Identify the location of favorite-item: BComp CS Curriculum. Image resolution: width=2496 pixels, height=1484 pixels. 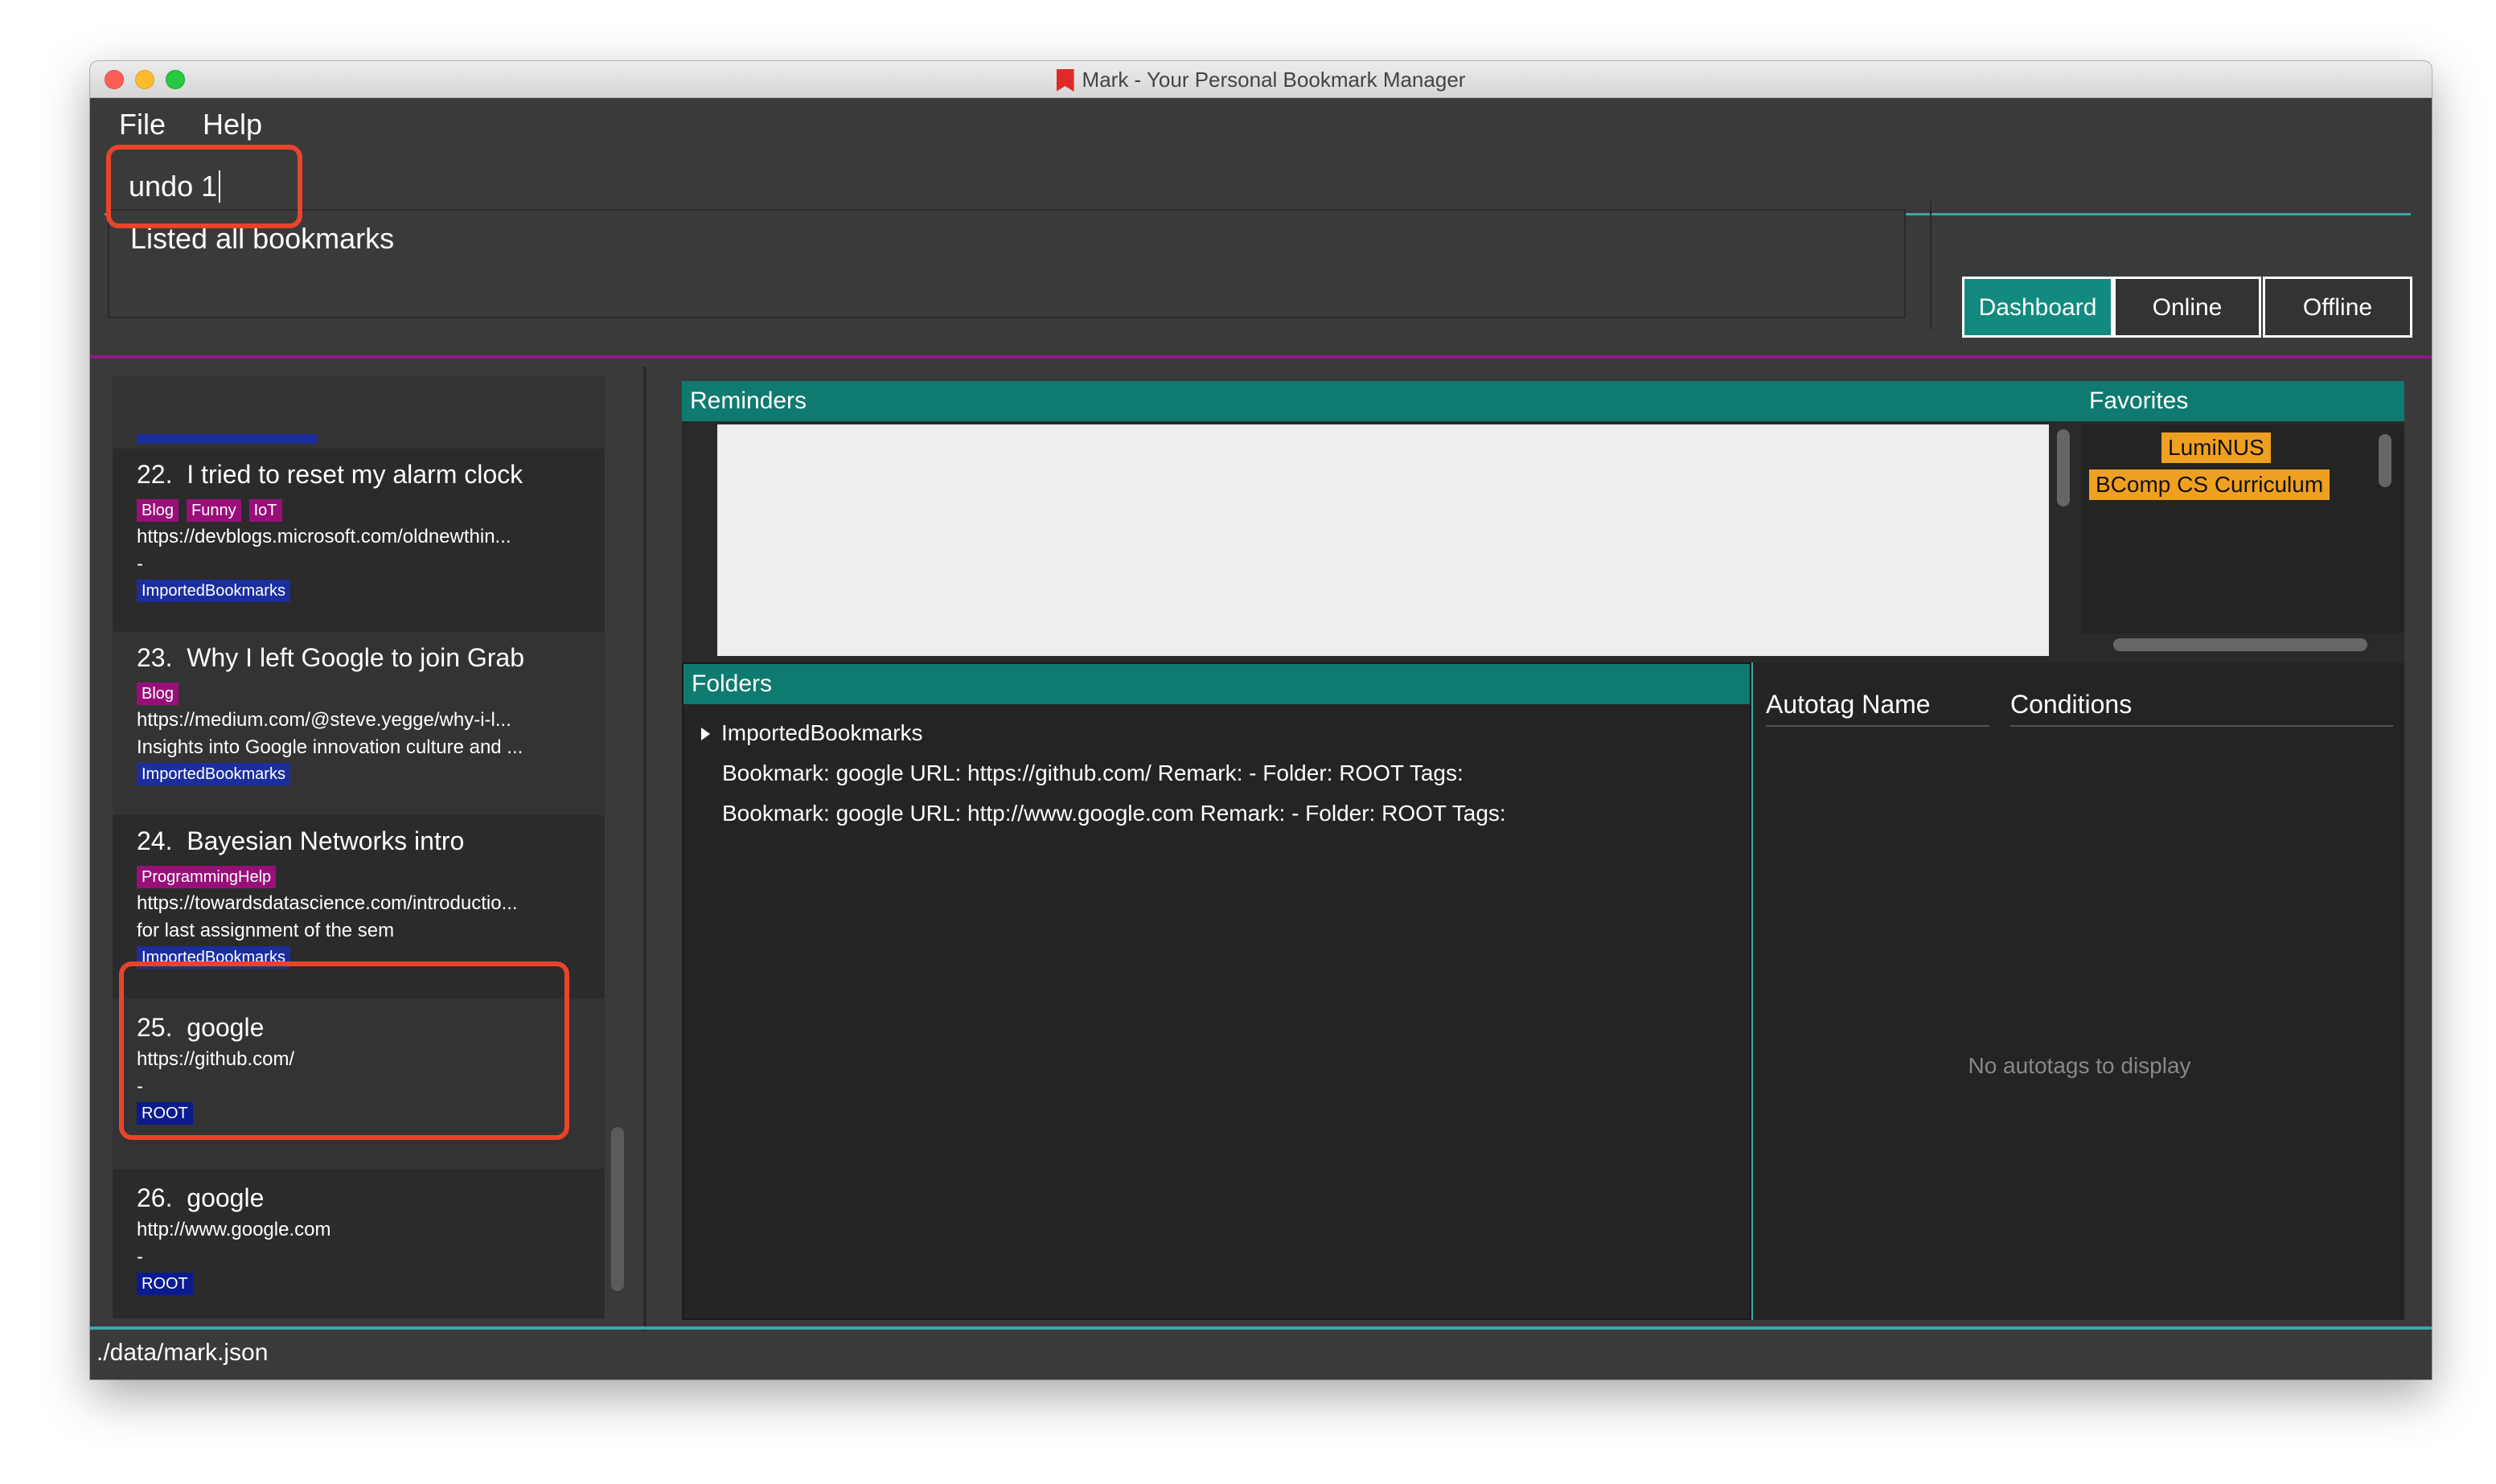
(2209, 484).